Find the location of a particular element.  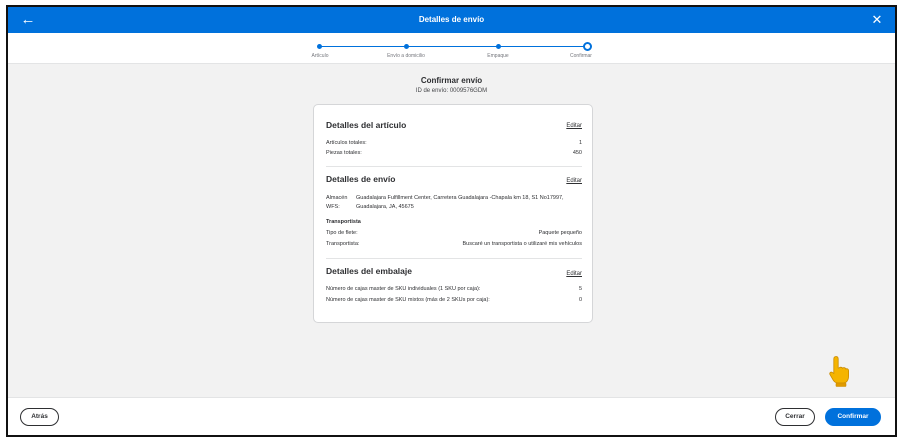

packing-section-title: Detalles del embalaje is located at coordinates (369, 271).